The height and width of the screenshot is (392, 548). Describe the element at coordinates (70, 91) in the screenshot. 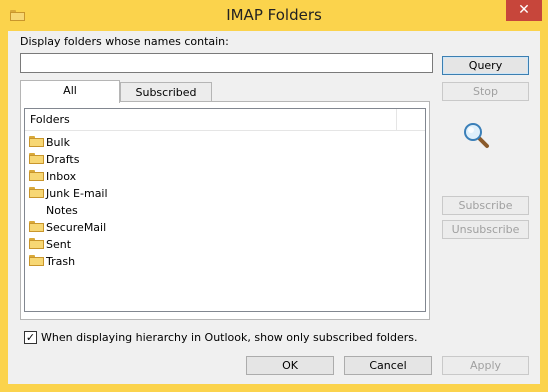

I see `tab-all: All` at that location.